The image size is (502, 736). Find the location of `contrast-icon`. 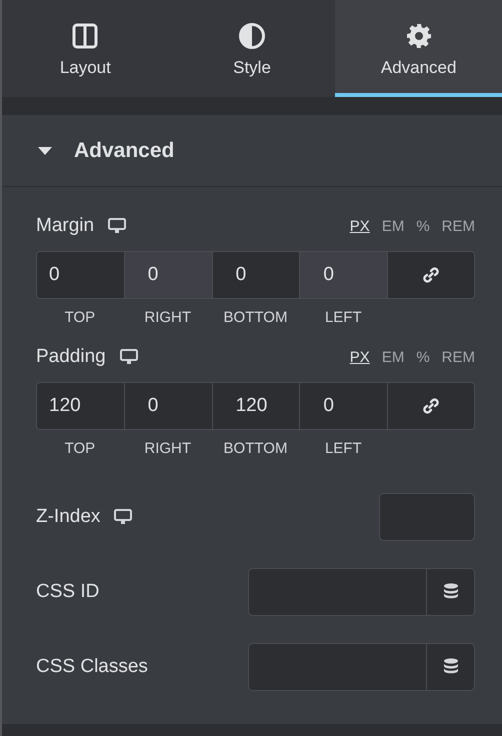

contrast-icon is located at coordinates (252, 36).